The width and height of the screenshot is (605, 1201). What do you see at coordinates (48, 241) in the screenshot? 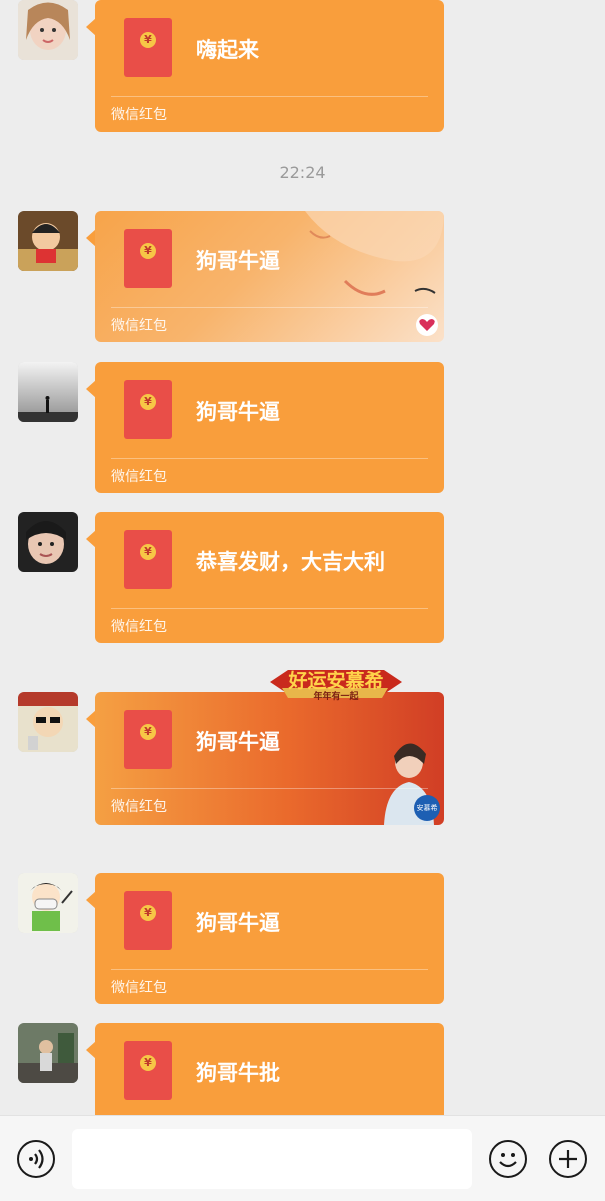
I see `cartoon-boy-avatar` at bounding box center [48, 241].